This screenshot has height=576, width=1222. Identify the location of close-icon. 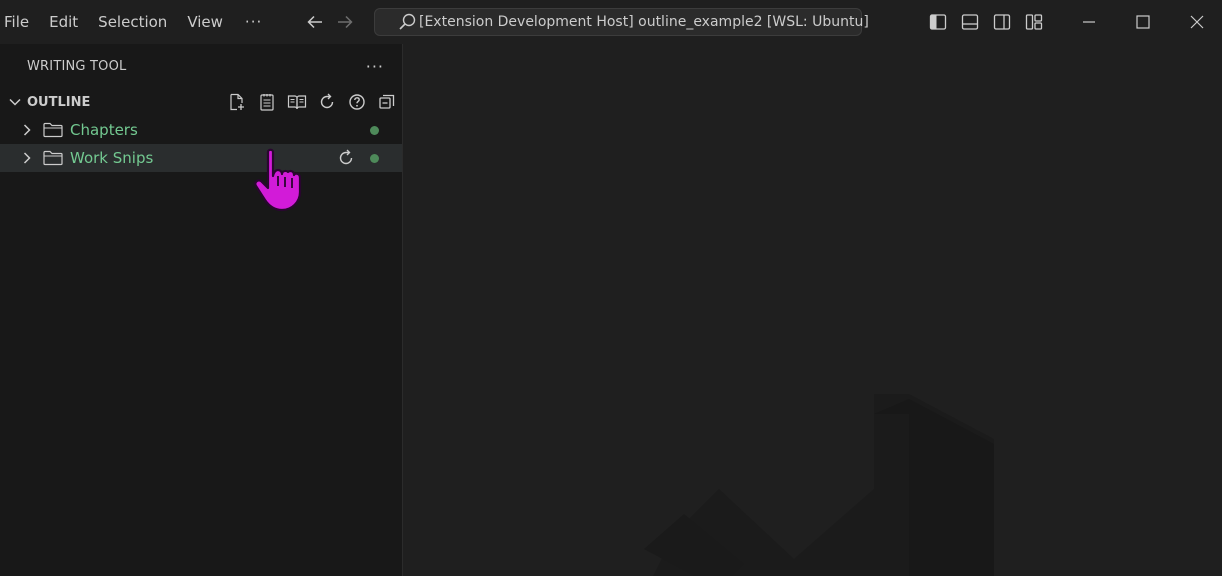
(1196, 22).